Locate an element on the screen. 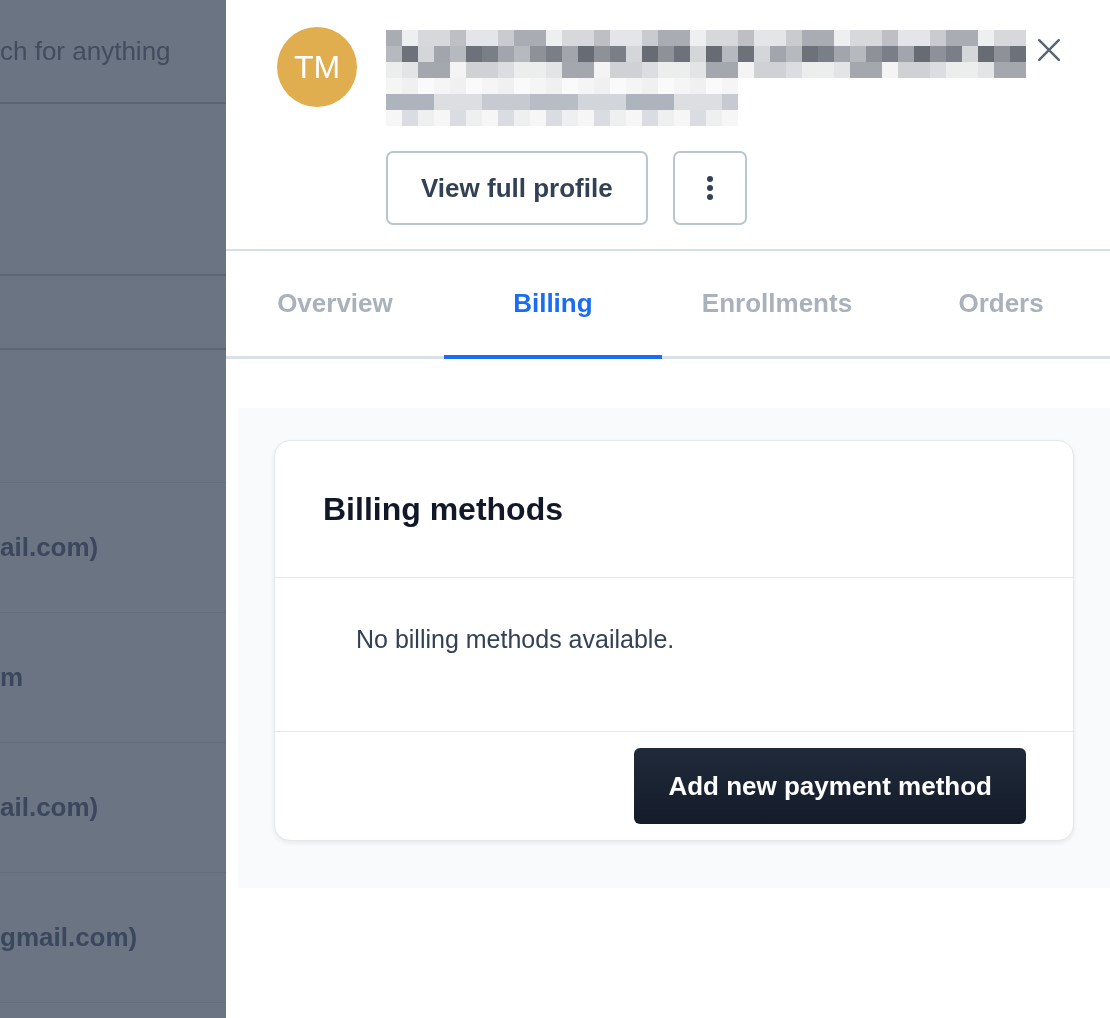 The image size is (1110, 1018). close-icon is located at coordinates (1049, 50).